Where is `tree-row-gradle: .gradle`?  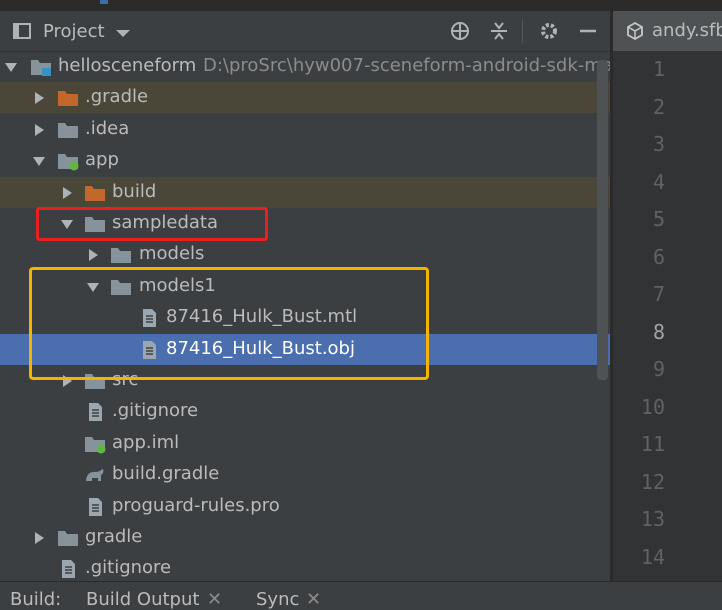
tree-row-gradle: .gradle is located at coordinates (305, 98).